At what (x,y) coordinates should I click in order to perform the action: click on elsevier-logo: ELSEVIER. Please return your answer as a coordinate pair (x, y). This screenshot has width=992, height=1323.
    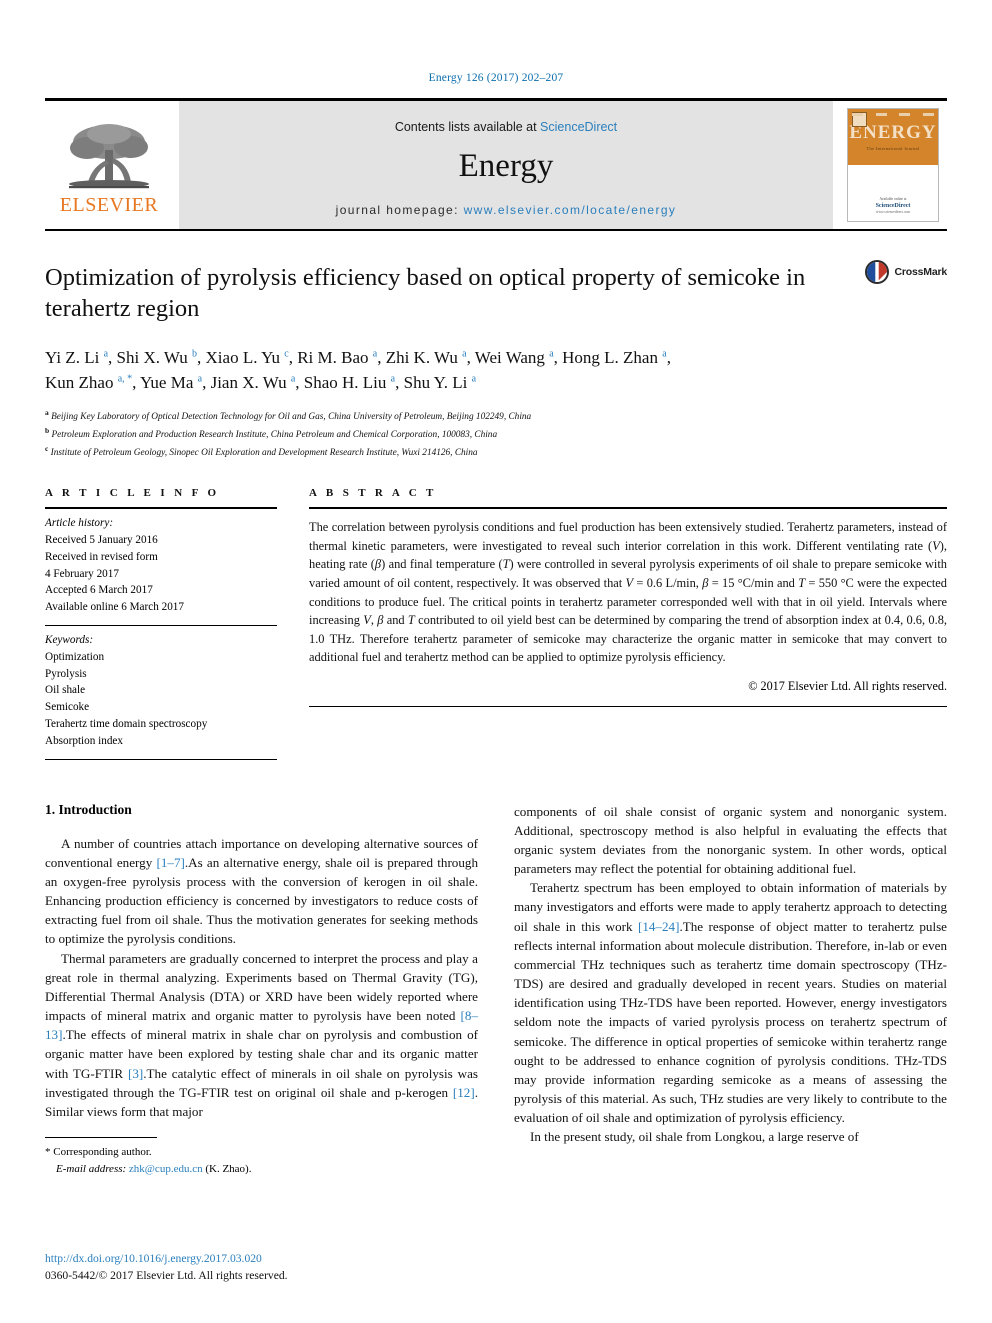
    Looking at the image, I should click on (109, 165).